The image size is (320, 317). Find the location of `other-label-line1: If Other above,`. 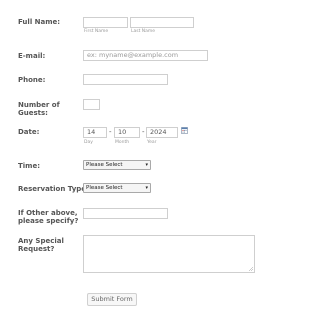

other-label-line1: If Other above, is located at coordinates (48, 213).